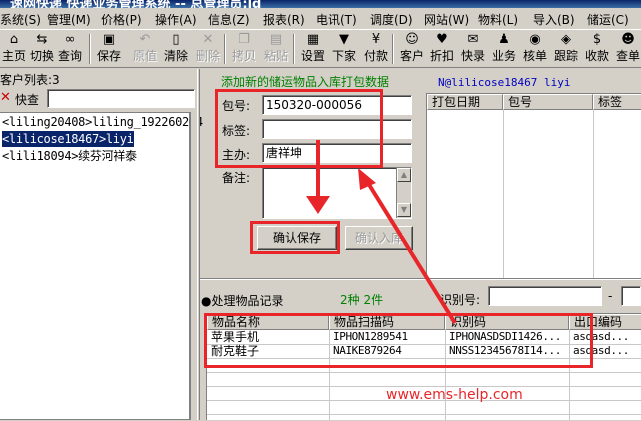 This screenshot has height=421, width=641. I want to click on arrow-down-head, so click(318, 205).